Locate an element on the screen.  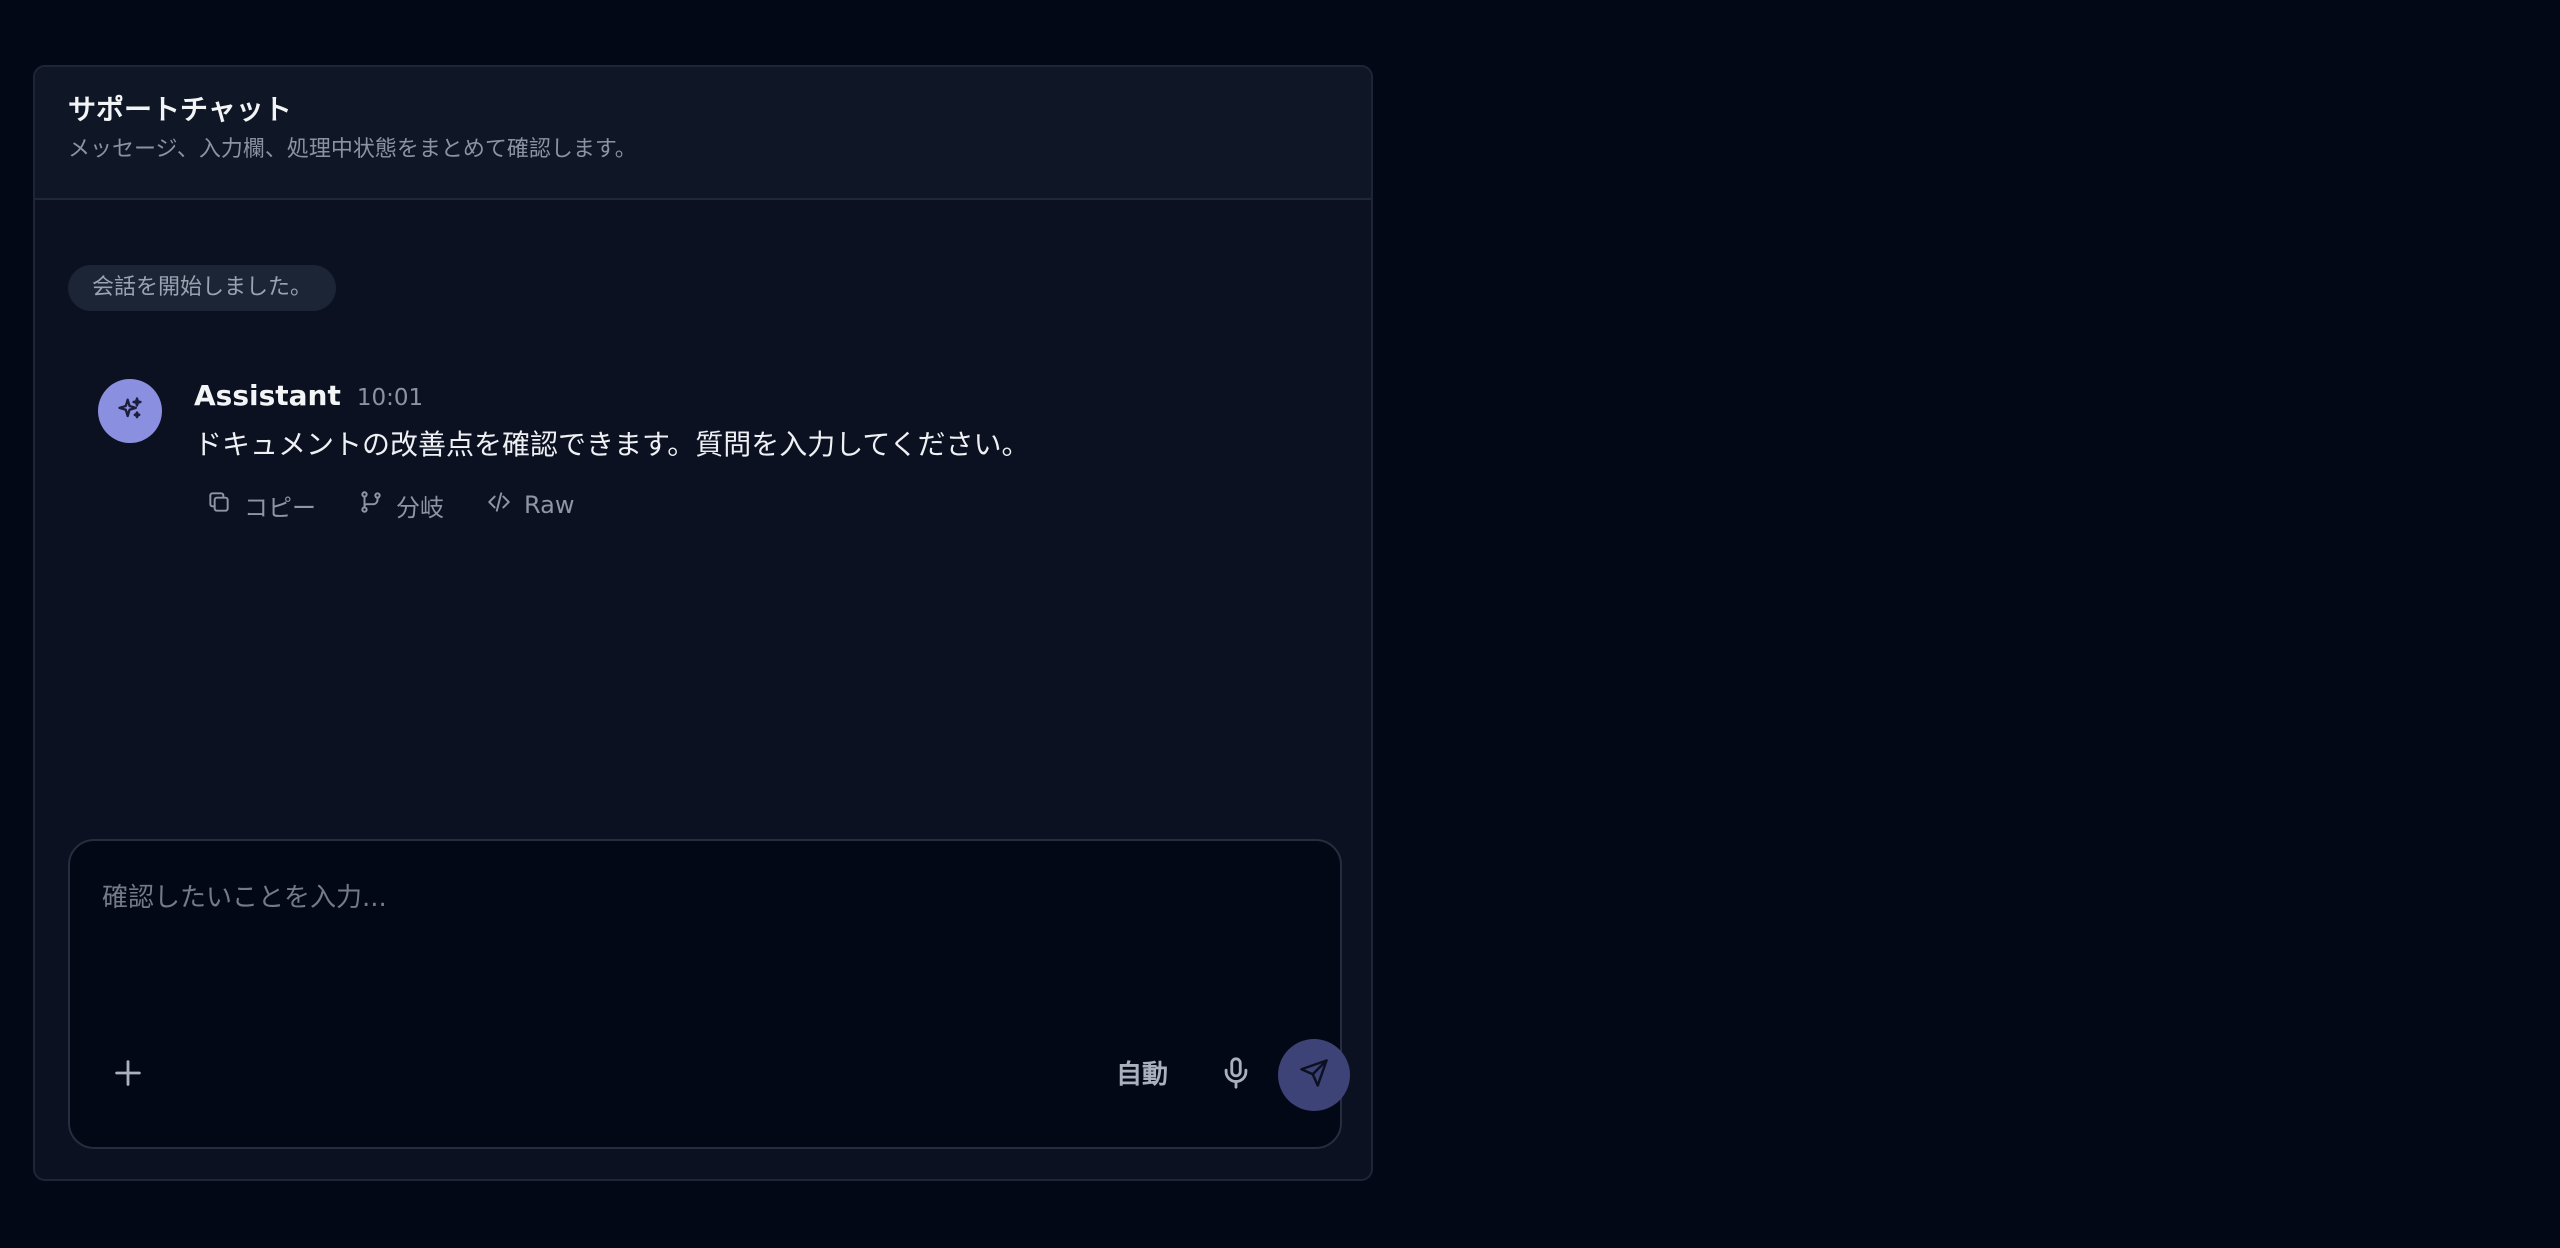
message-composer: 自動 is located at coordinates (709, 994).